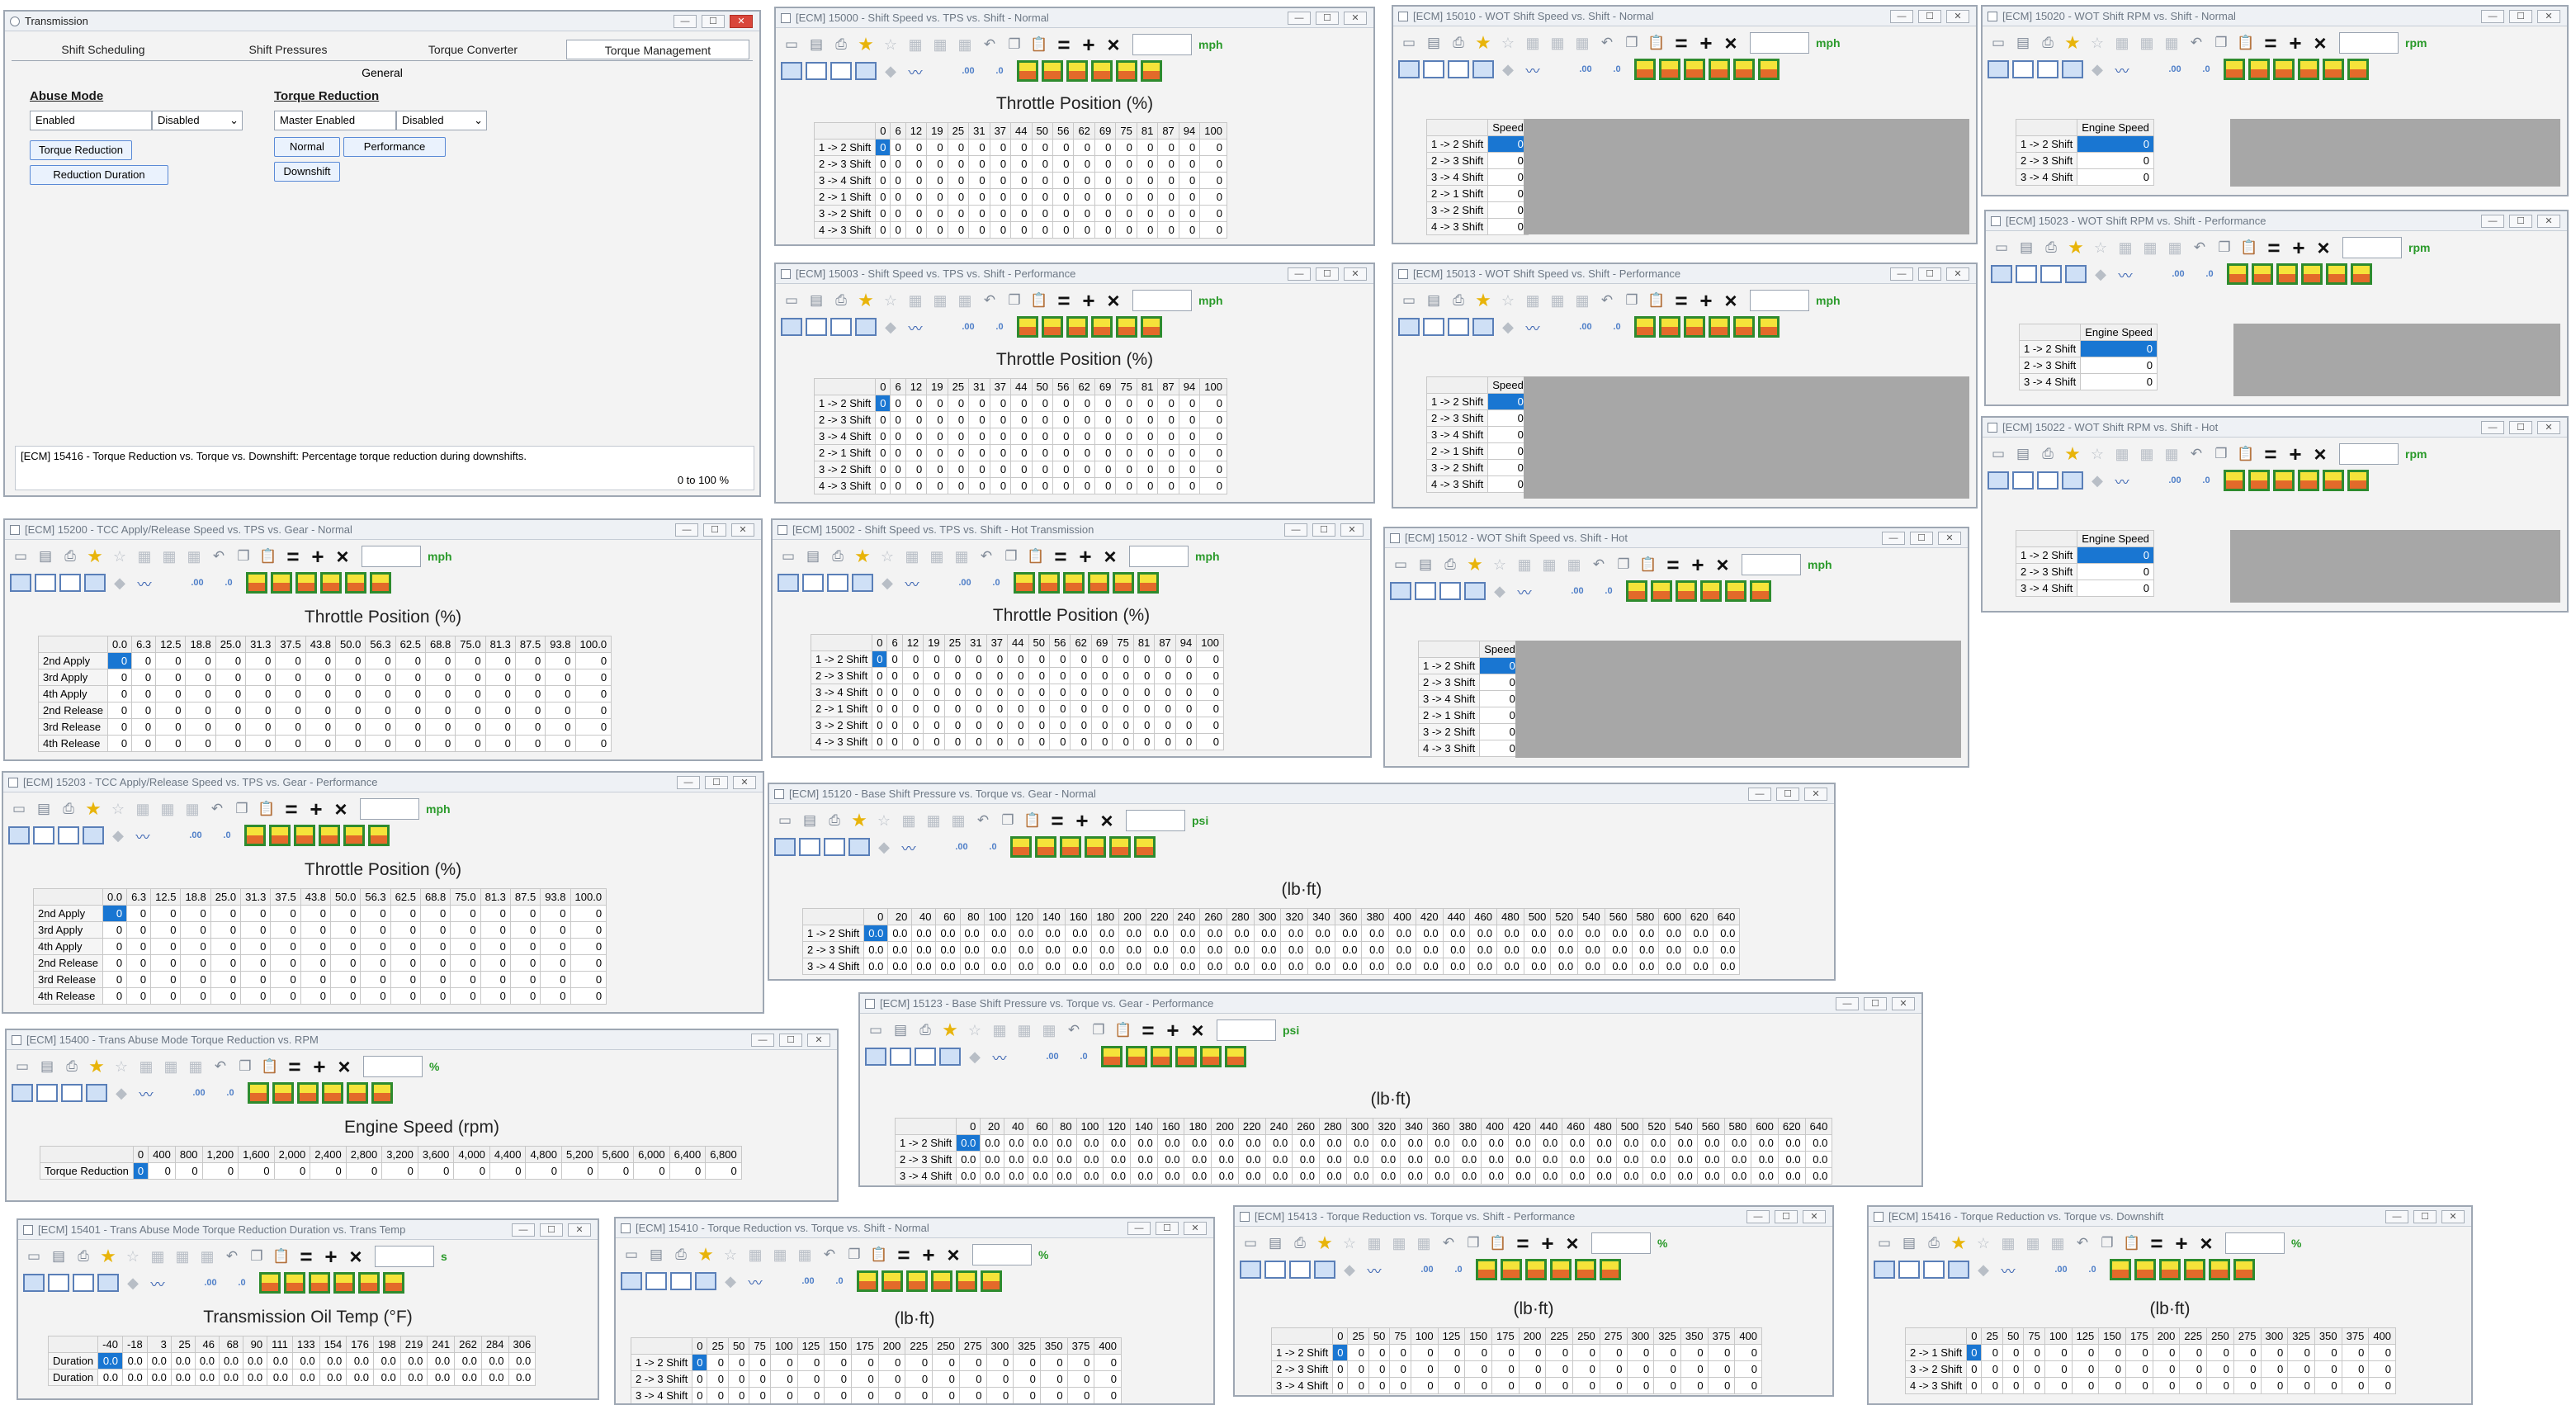 This screenshot has height=1405, width=2576. Describe the element at coordinates (1275, 1243) in the screenshot. I see `save-icon: ▤` at that location.